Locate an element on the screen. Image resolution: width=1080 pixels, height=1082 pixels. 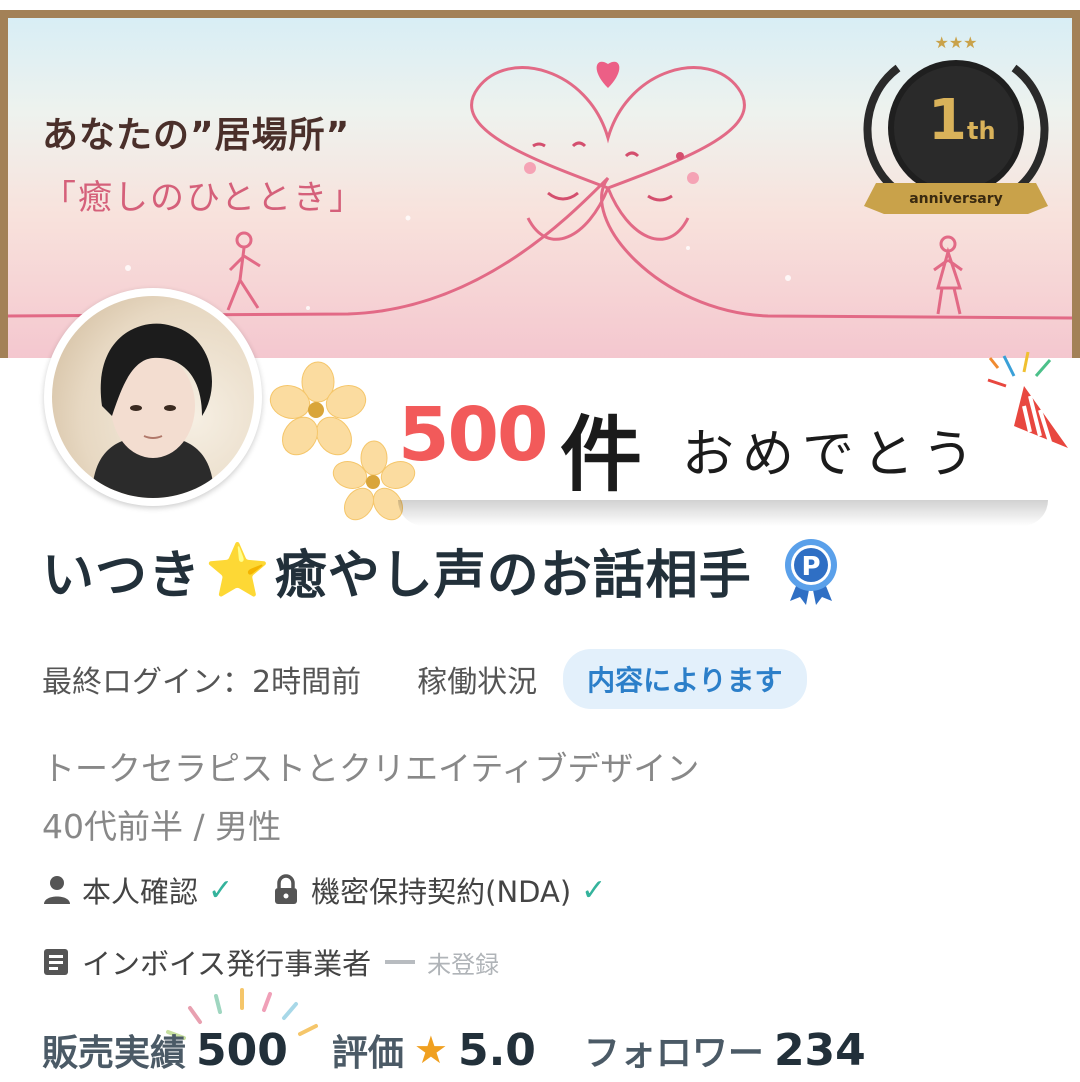
dash-icon is located at coordinates (400, 962).